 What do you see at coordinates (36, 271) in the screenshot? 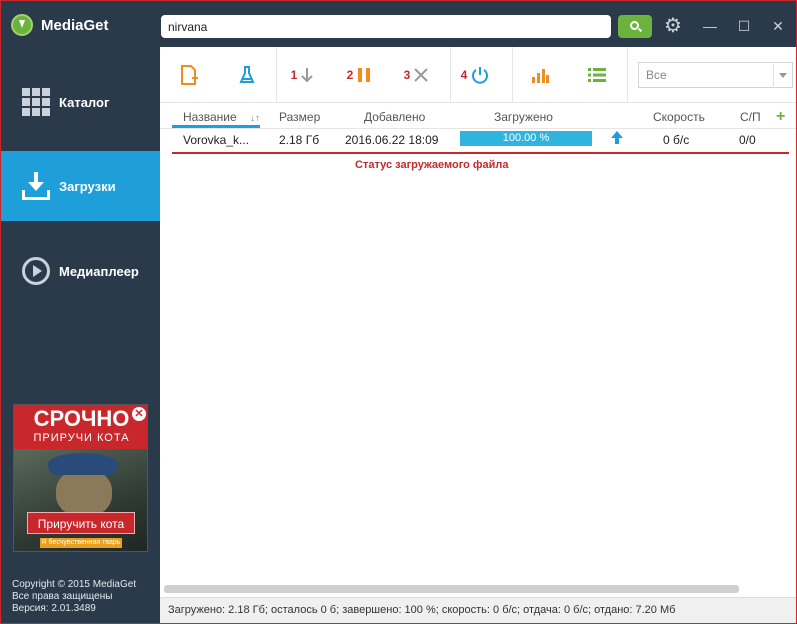
I see `play-circle-icon` at bounding box center [36, 271].